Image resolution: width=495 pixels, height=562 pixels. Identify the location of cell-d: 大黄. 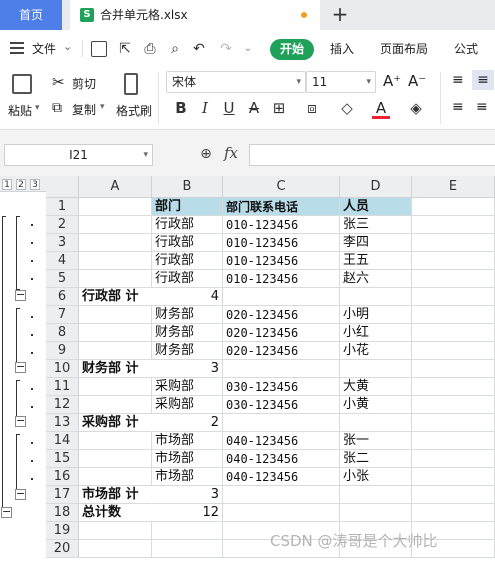
(376, 387).